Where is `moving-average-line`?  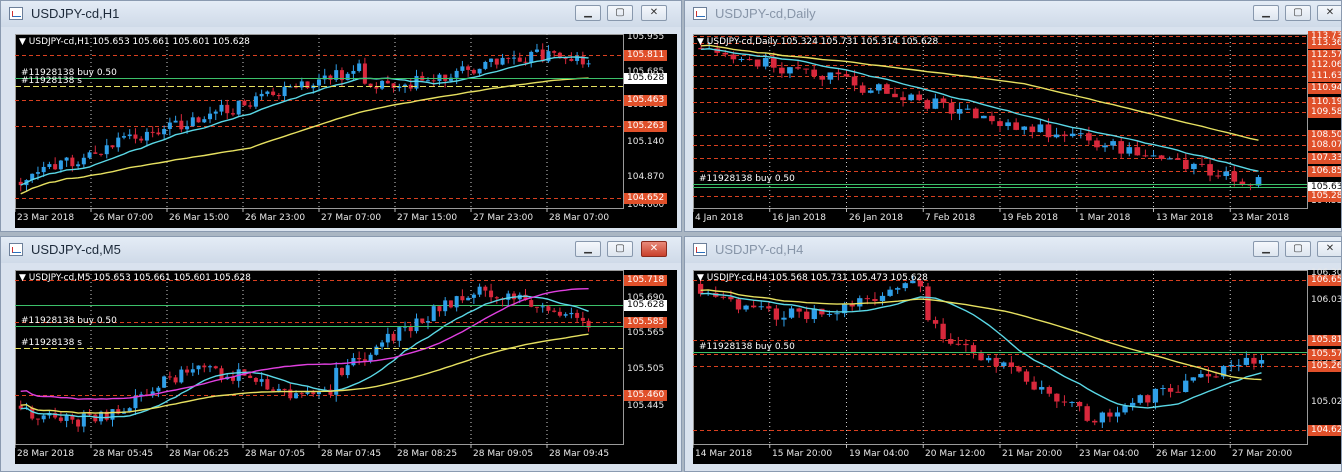 moving-average-line is located at coordinates (980, 110).